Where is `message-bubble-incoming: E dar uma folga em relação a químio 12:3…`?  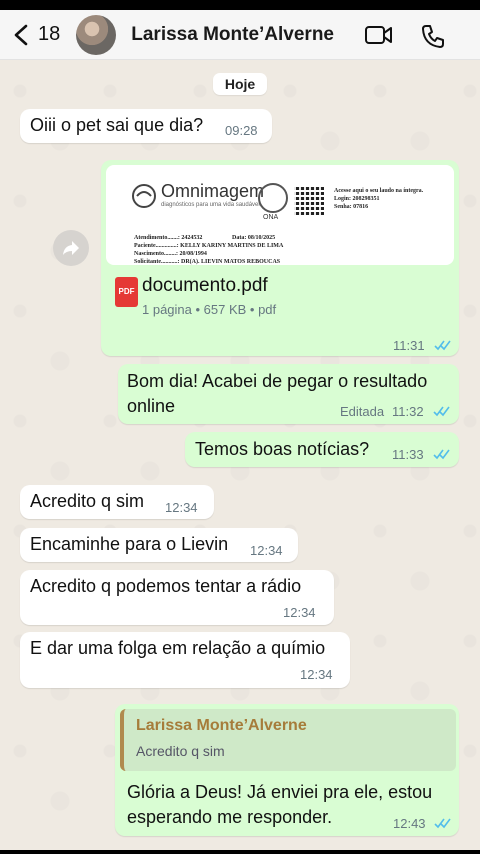
message-bubble-incoming: E dar uma folga em relação a químio 12:3… is located at coordinates (185, 660).